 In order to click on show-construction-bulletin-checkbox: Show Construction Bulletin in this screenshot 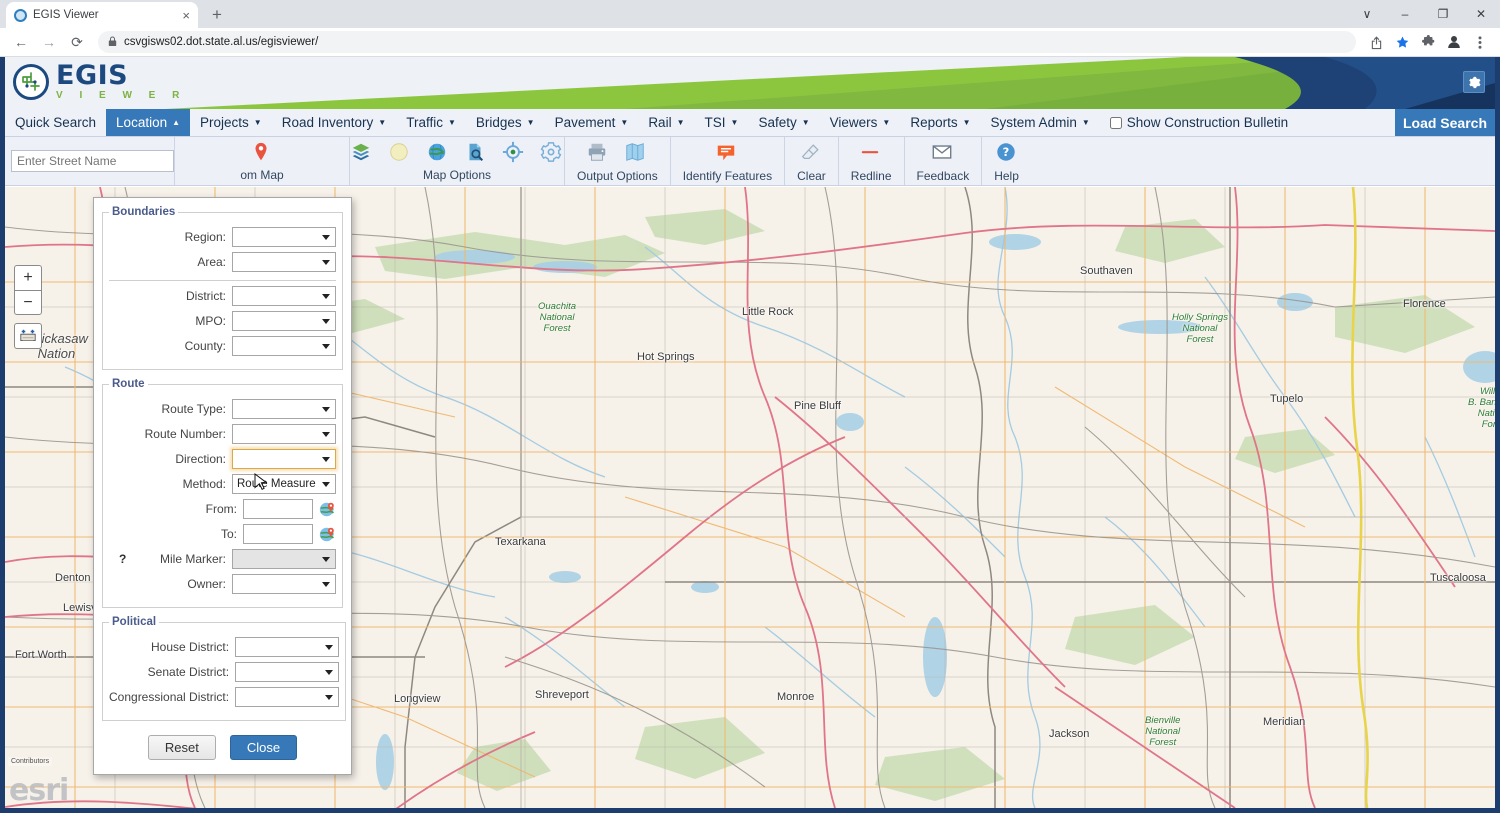, I will do `click(1199, 122)`.